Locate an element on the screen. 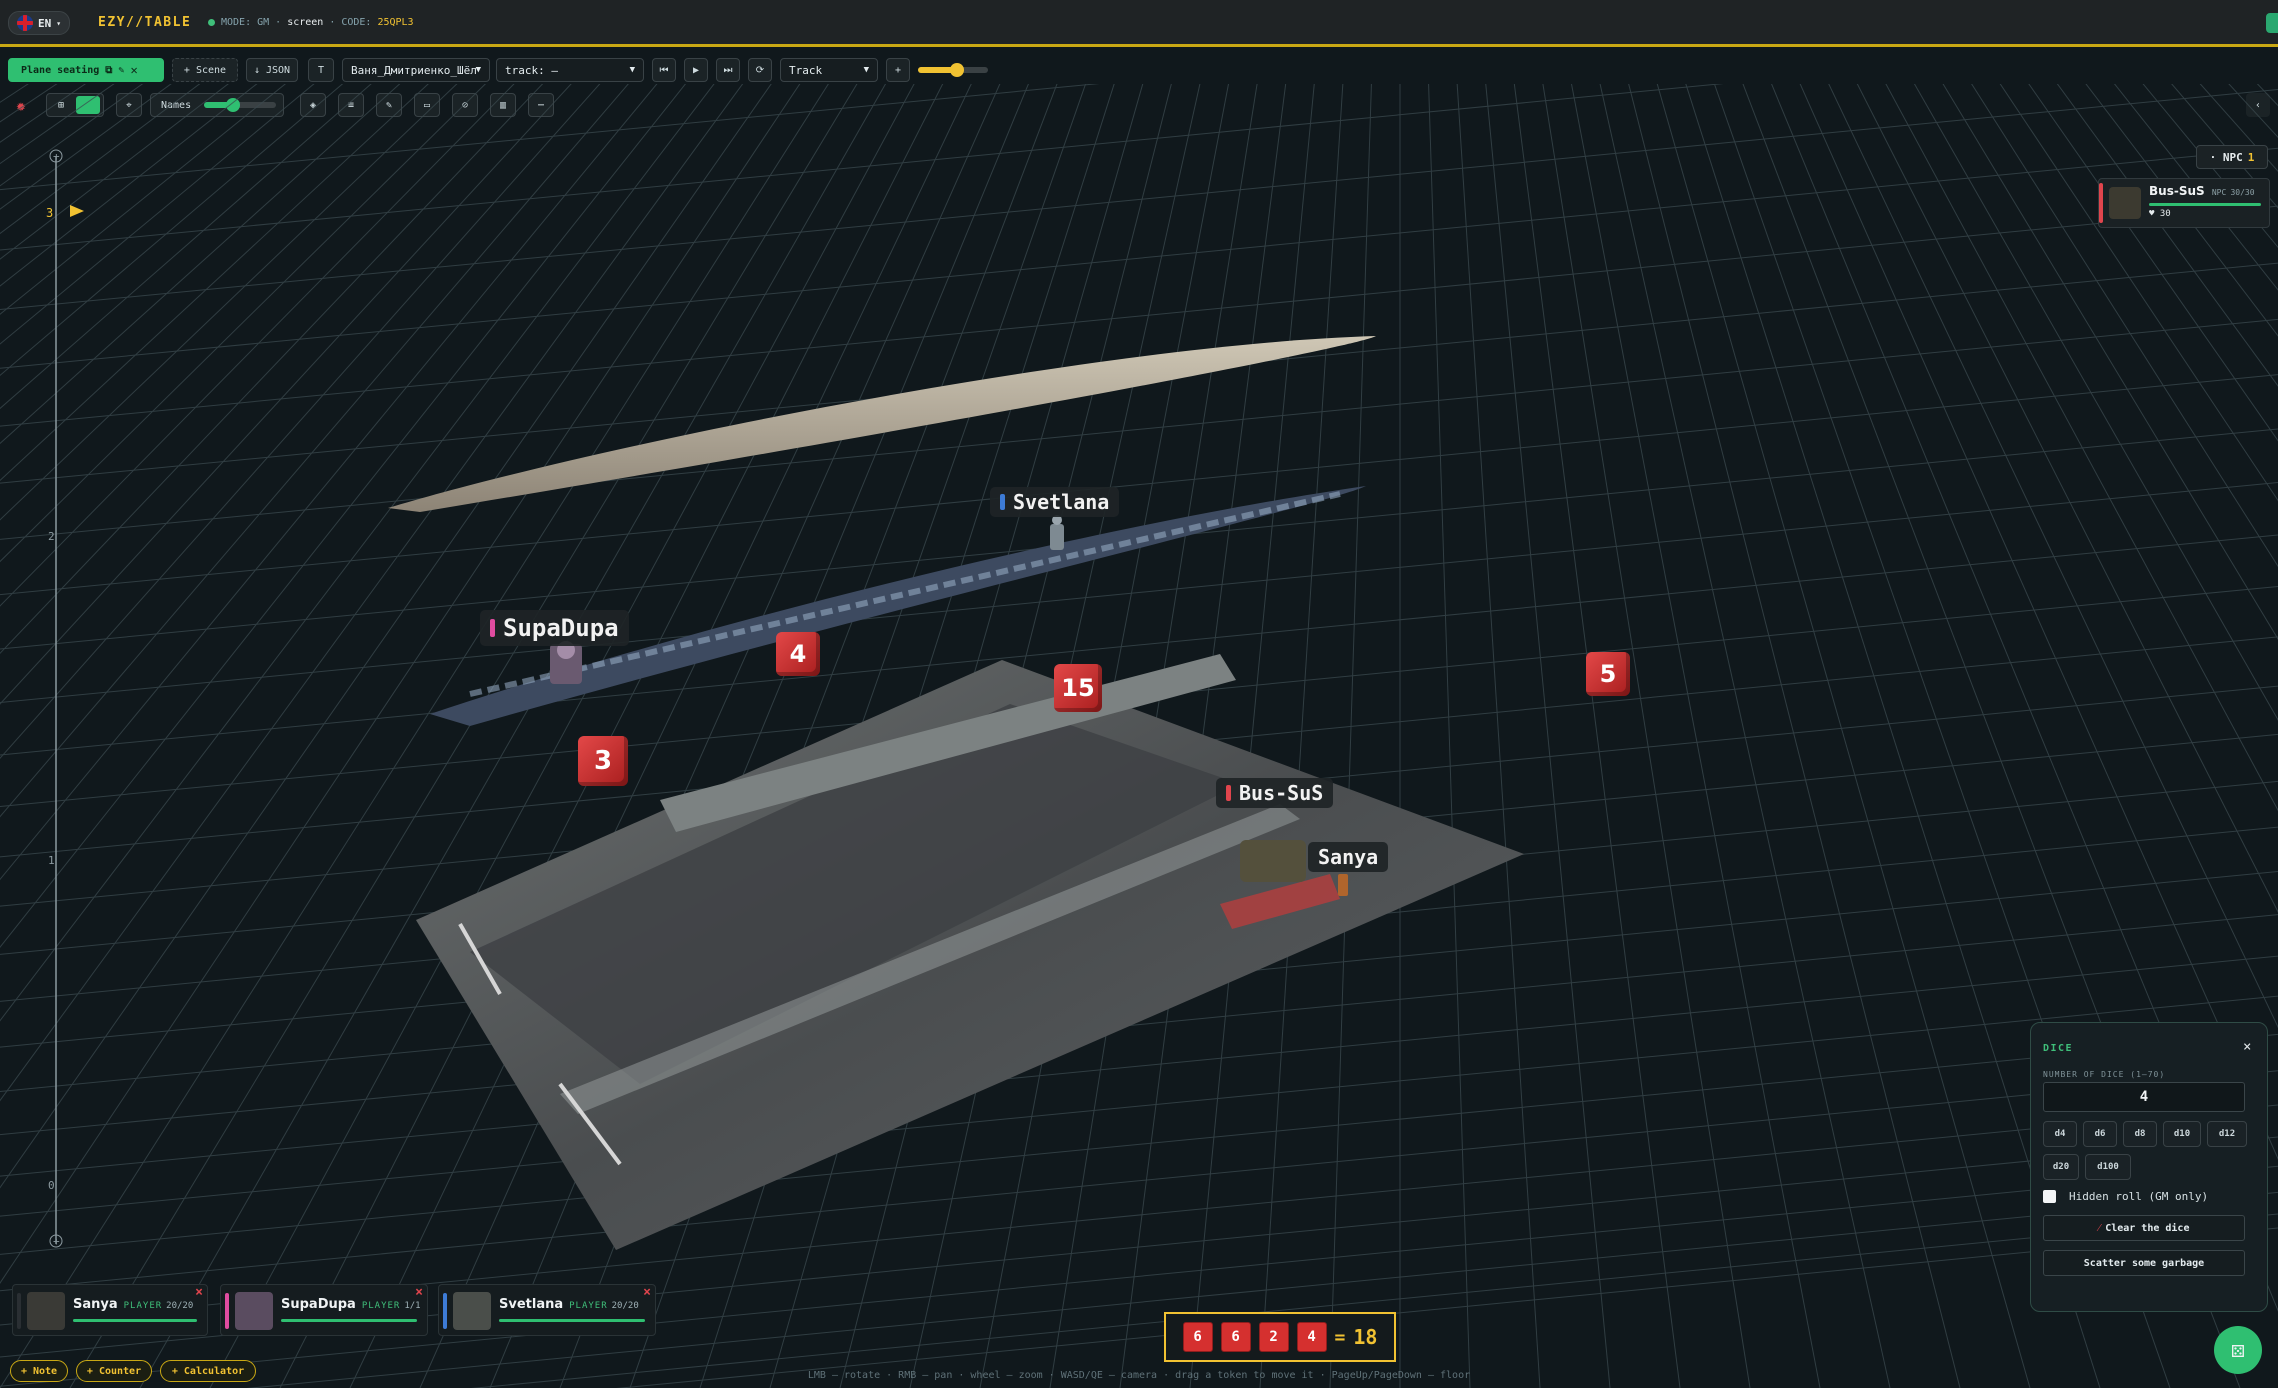  token-label-bus-sus: Bus-SuS is located at coordinates (1275, 793).